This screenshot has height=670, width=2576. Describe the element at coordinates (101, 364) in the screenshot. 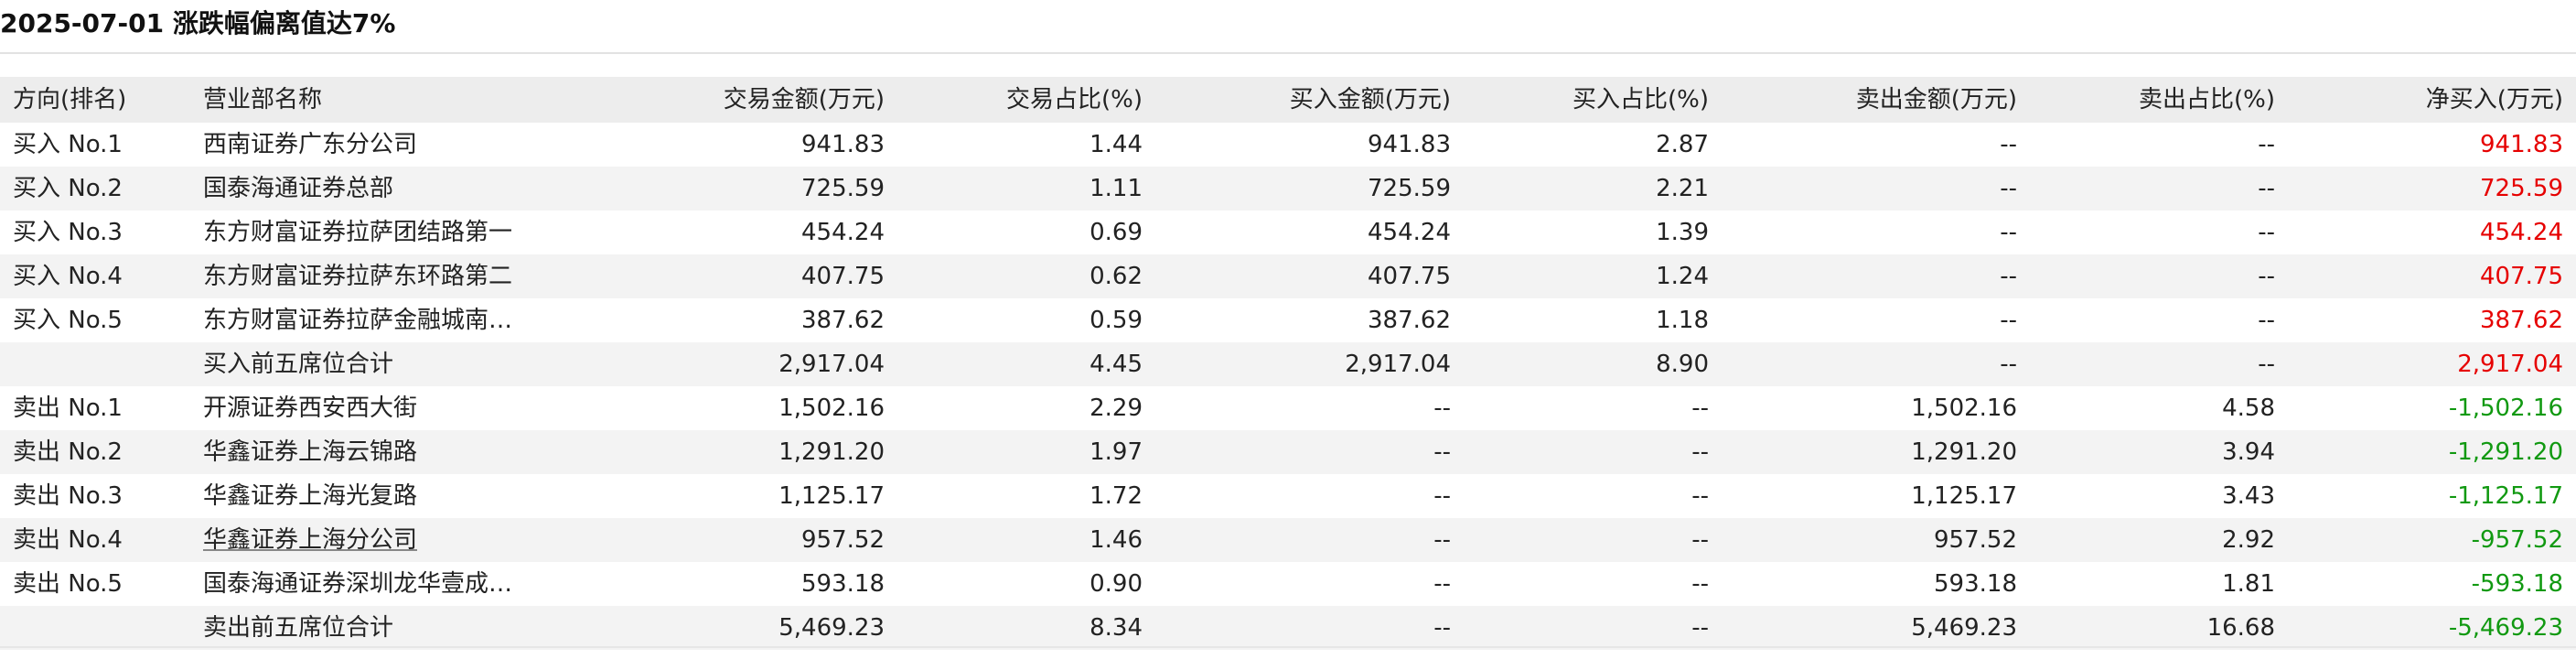

I see `cell-rank` at that location.